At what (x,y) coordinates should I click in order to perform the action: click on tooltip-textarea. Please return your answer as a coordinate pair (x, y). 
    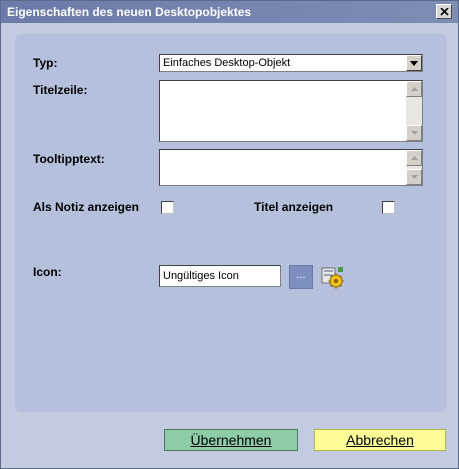
    Looking at the image, I should click on (291, 167).